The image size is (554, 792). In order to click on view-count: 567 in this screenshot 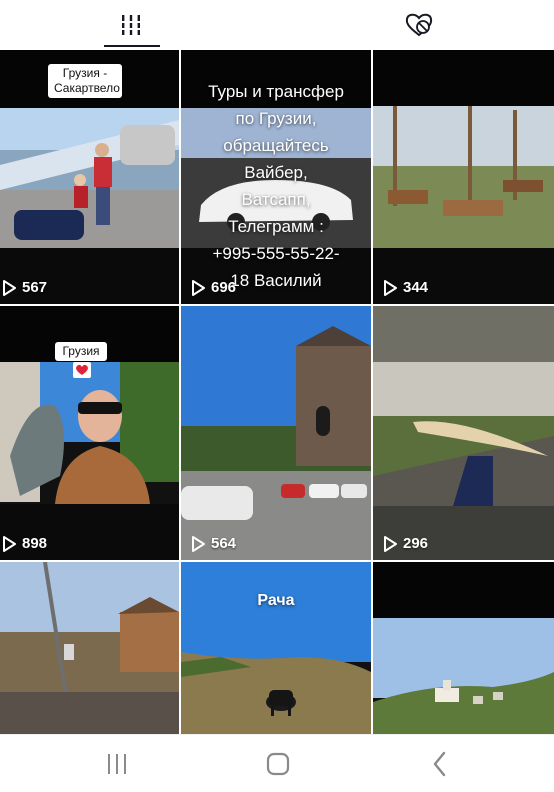, I will do `click(24, 287)`.